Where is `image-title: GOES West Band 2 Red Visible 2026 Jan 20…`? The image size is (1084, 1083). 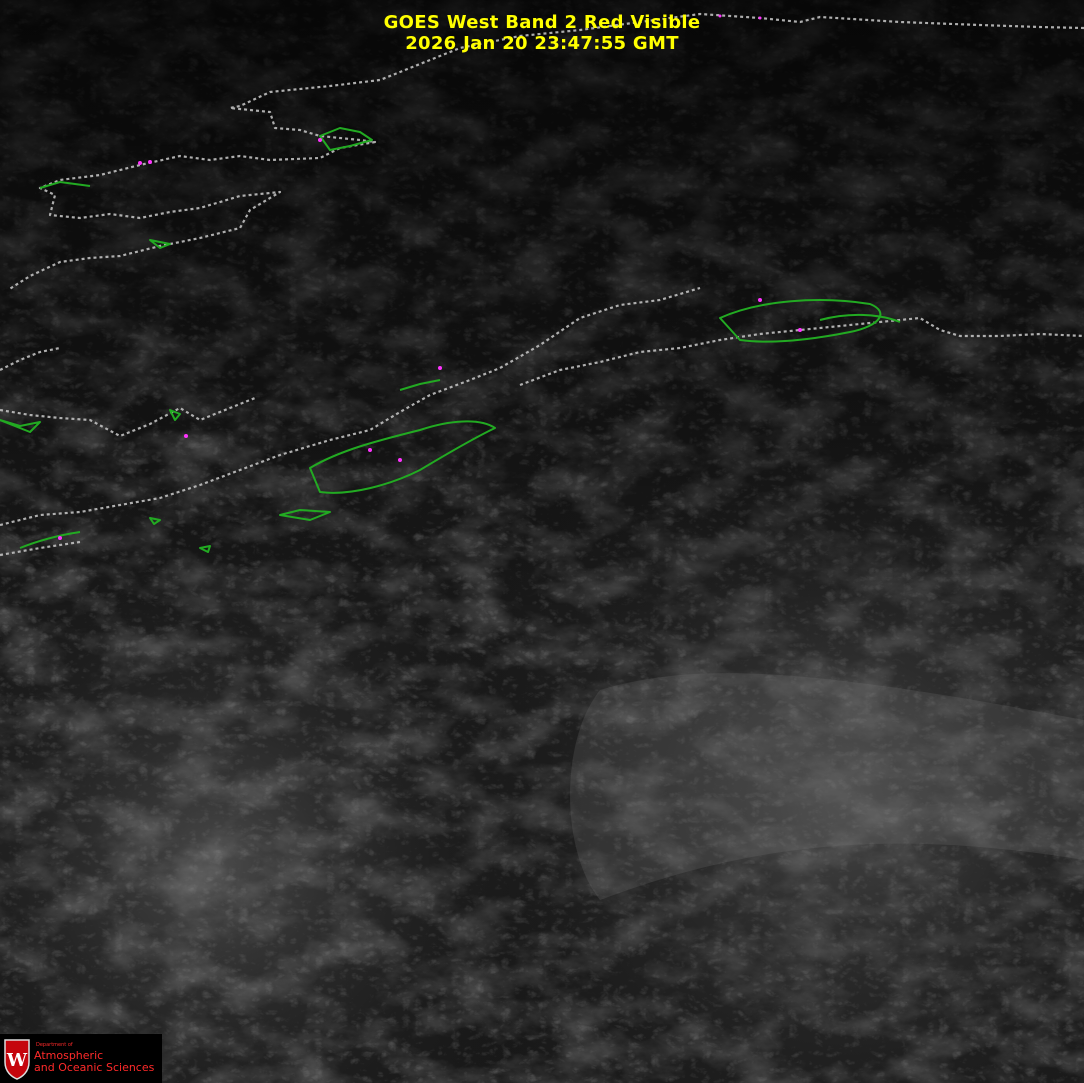
image-title: GOES West Band 2 Red Visible 2026 Jan 20… is located at coordinates (542, 33).